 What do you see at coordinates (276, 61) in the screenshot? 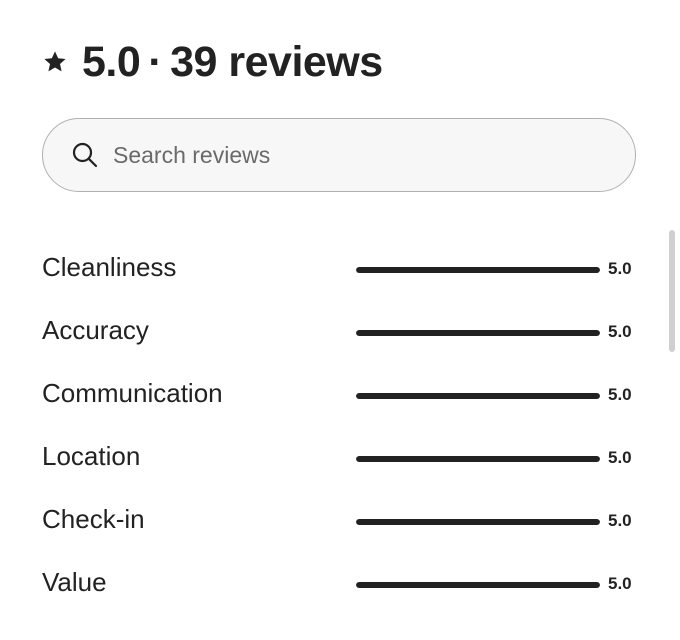
I see `reviews-count: 39 reviews` at bounding box center [276, 61].